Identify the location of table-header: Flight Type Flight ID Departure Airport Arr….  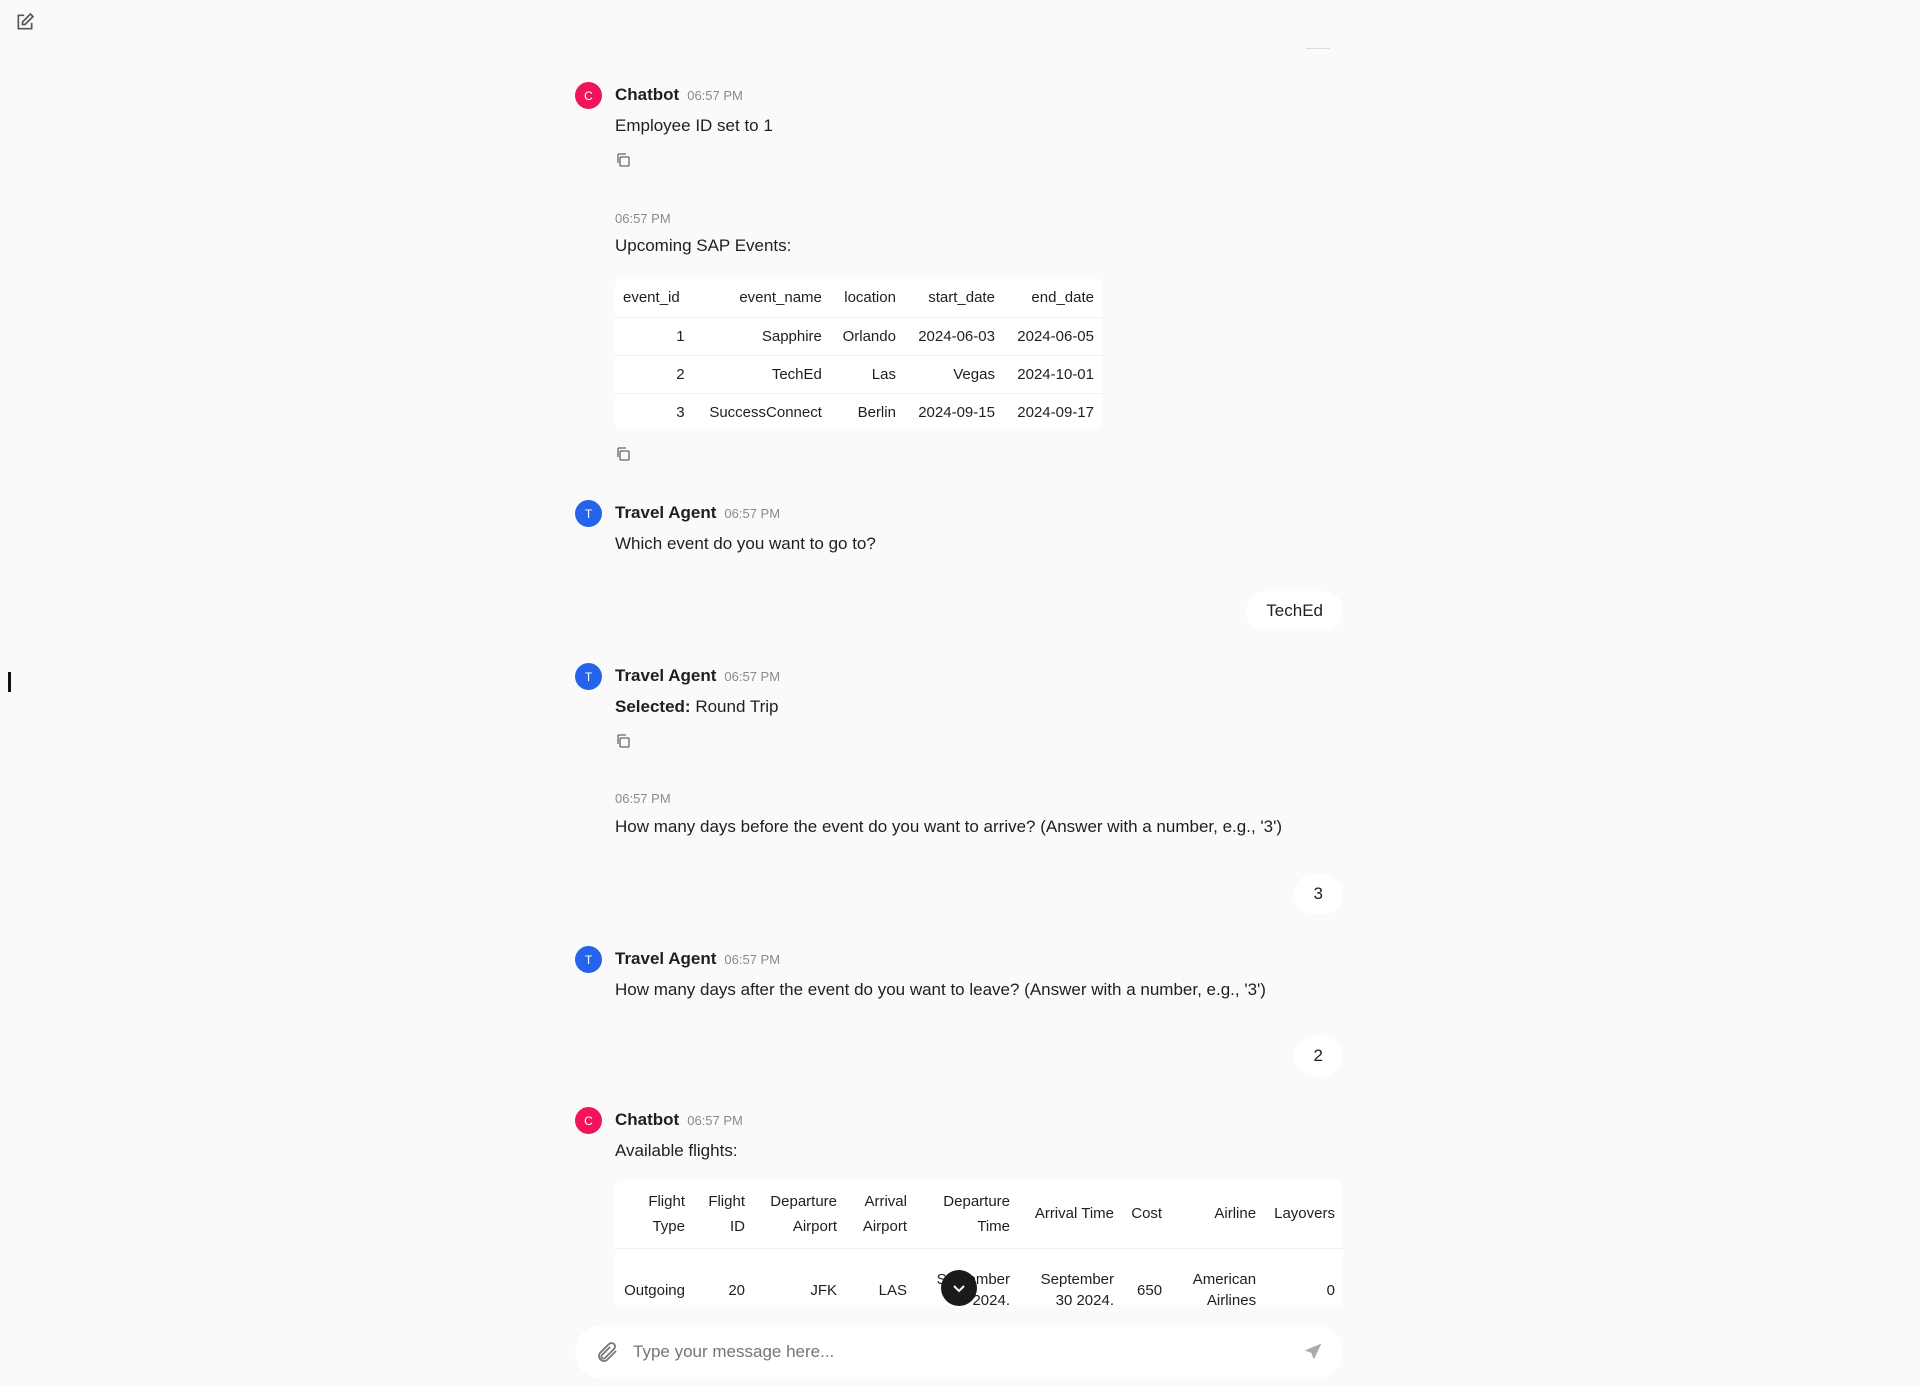
(979, 1214).